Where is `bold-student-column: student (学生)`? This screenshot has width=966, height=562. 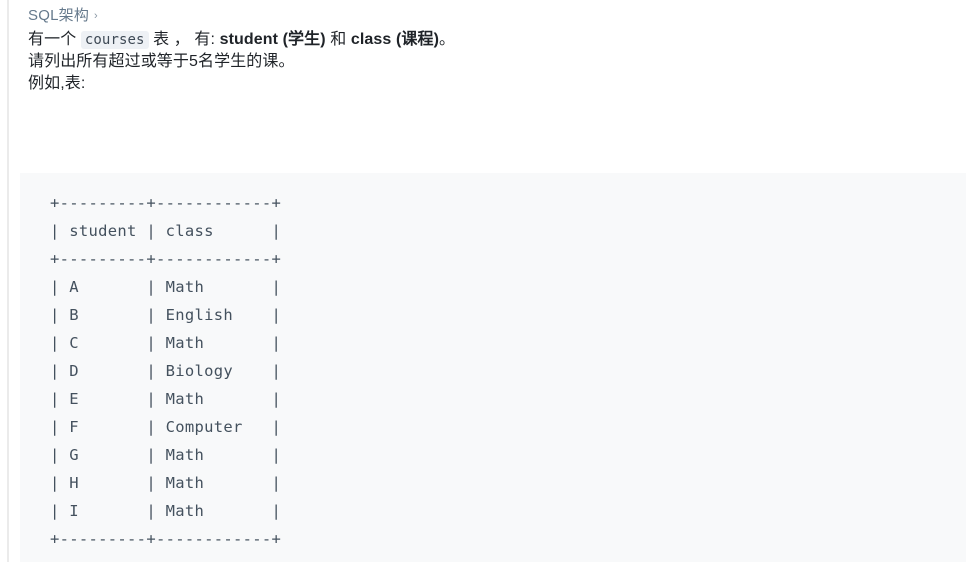 bold-student-column: student (学生) is located at coordinates (272, 39).